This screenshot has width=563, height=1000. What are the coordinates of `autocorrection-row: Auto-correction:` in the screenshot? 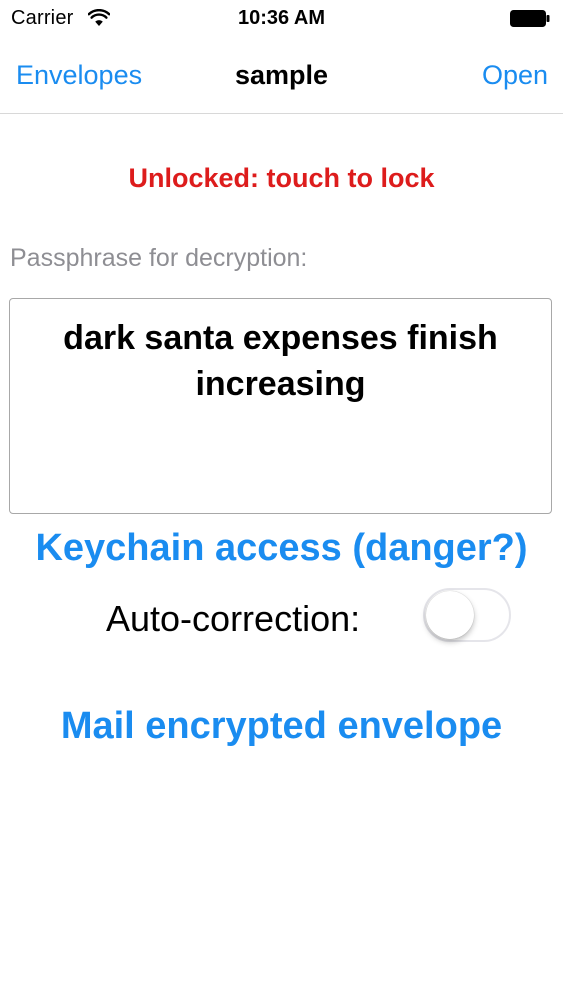 It's located at (281, 619).